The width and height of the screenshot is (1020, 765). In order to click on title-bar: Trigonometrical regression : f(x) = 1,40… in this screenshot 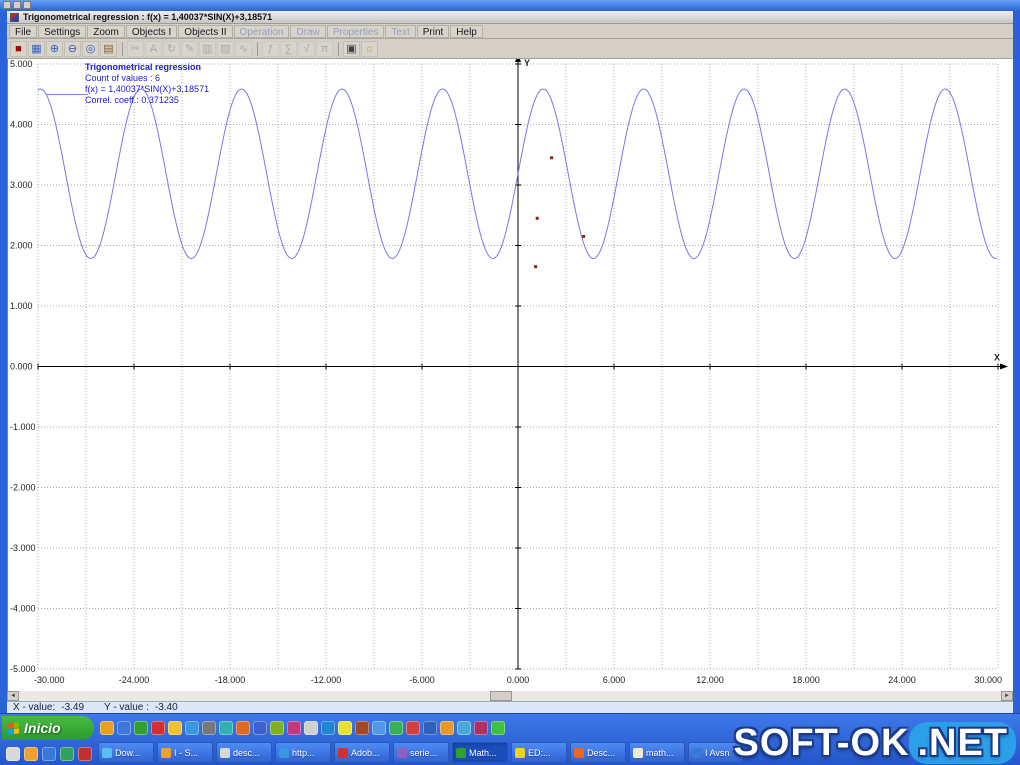, I will do `click(510, 17)`.